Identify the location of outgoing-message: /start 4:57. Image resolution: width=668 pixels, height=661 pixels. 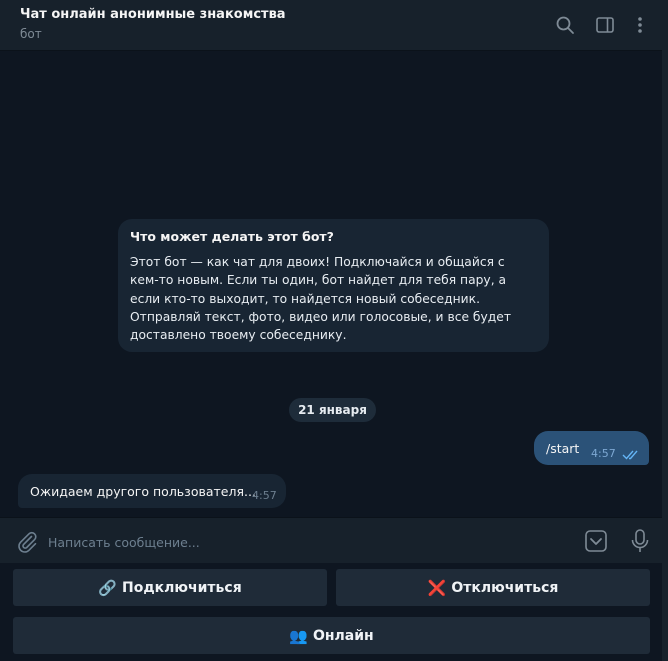
(591, 448).